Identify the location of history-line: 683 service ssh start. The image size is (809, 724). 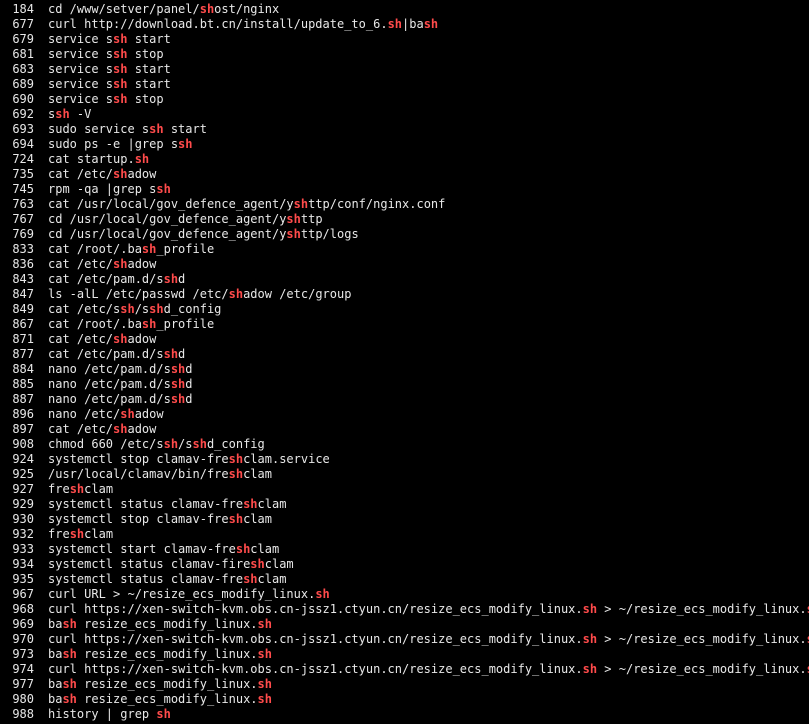
(404, 69).